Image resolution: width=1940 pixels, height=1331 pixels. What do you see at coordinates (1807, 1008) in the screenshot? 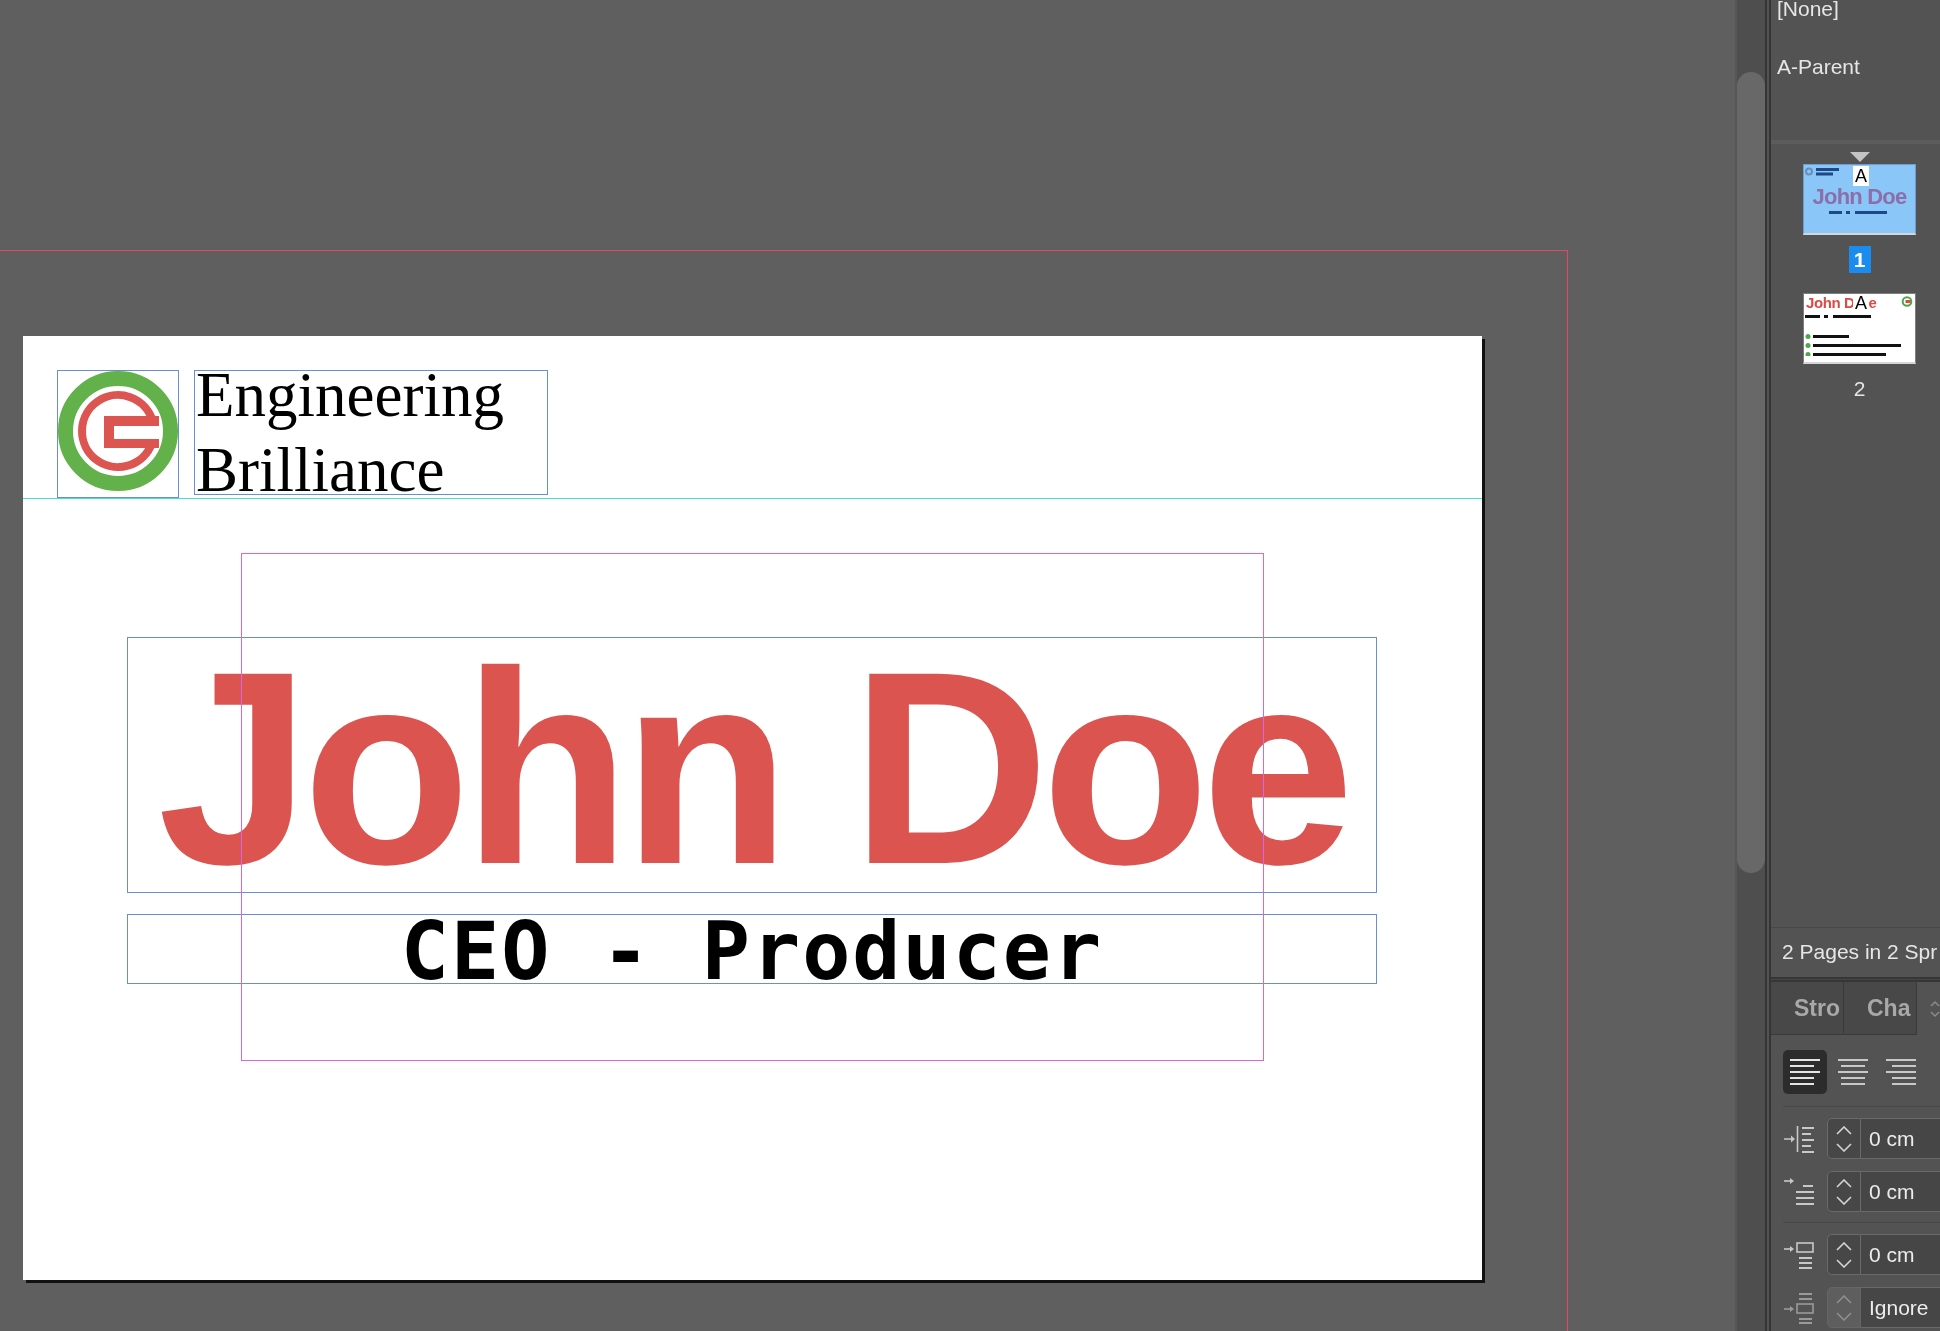
I see `panel-tab: Stro` at bounding box center [1807, 1008].